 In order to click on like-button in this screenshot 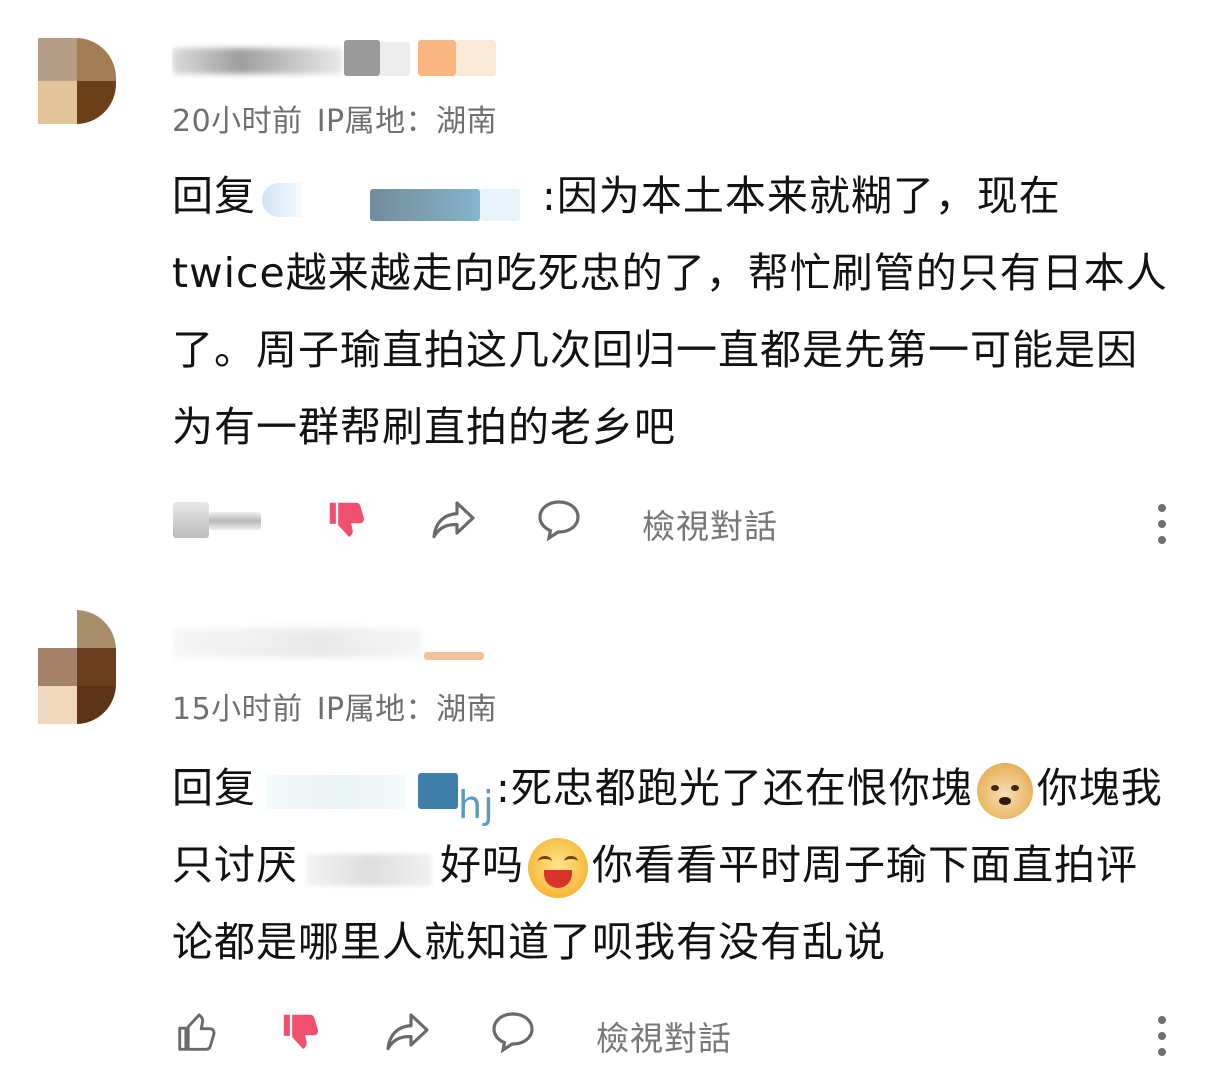, I will do `click(197, 1032)`.